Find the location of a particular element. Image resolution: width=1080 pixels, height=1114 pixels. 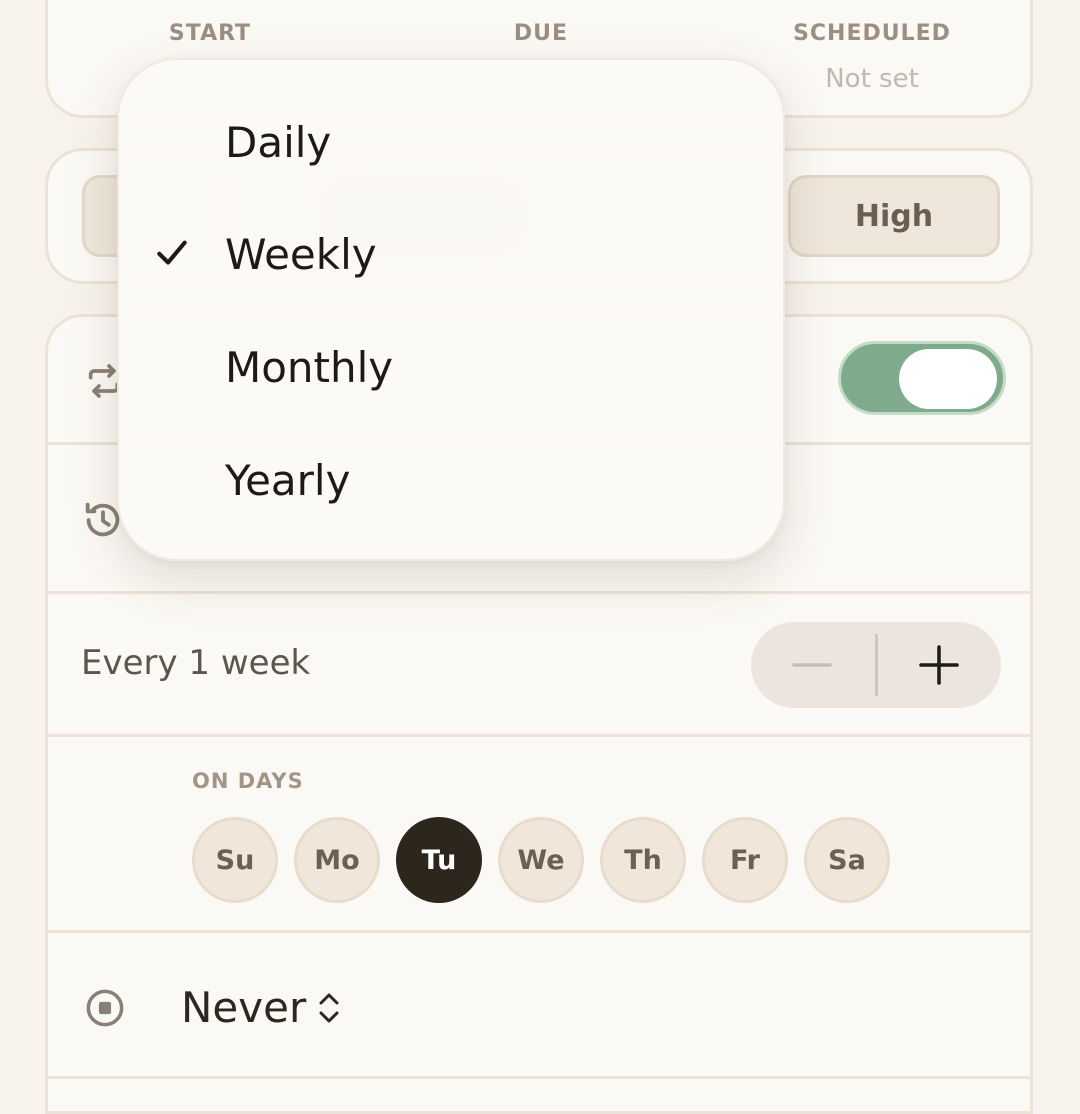

menu-item-label: Weekly is located at coordinates (301, 254).